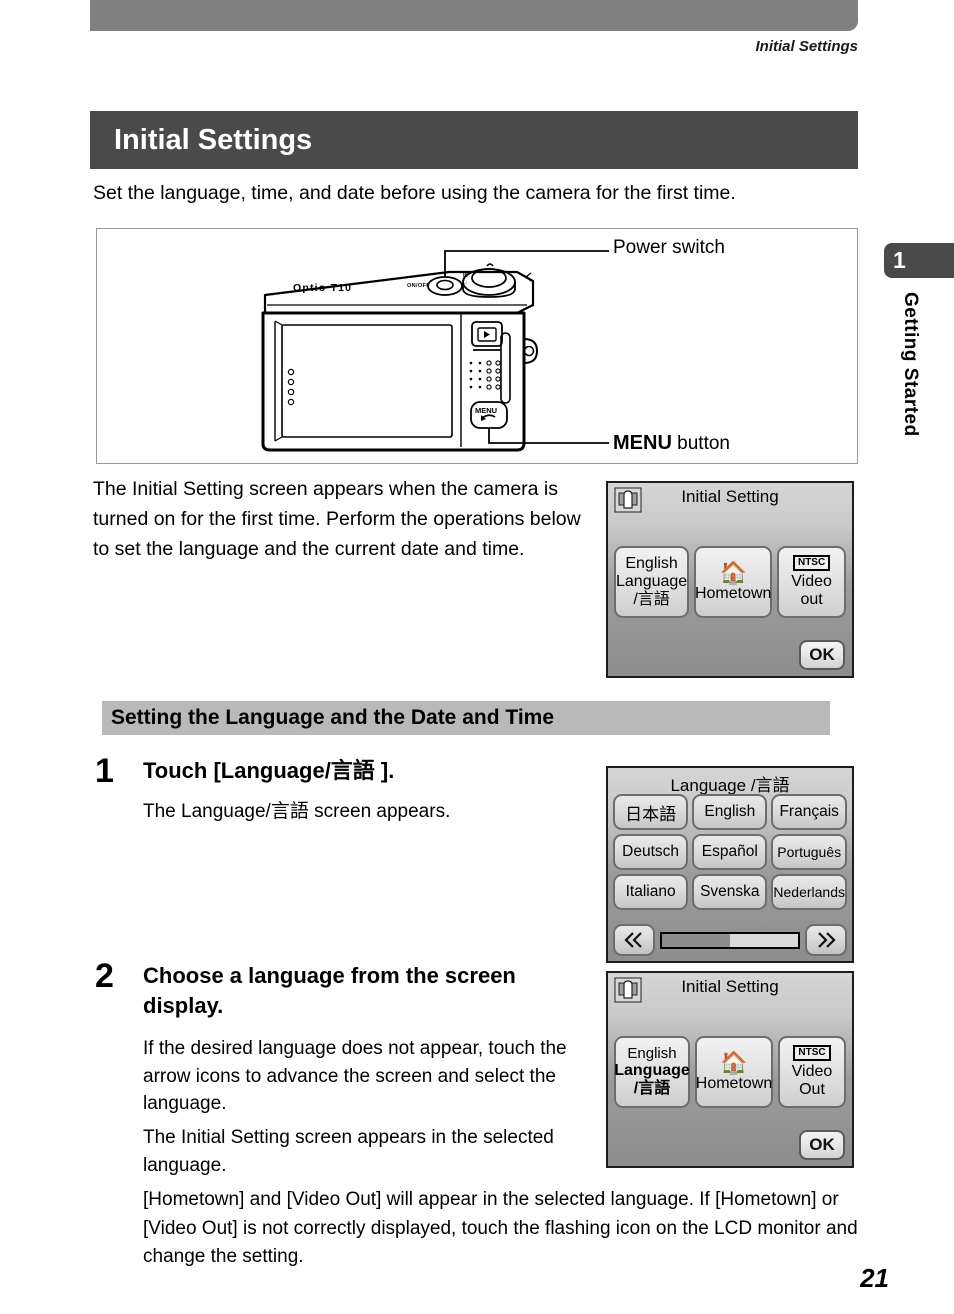 This screenshot has height=1314, width=954. Describe the element at coordinates (730, 892) in the screenshot. I see `language-option-swedish: Svenska` at that location.